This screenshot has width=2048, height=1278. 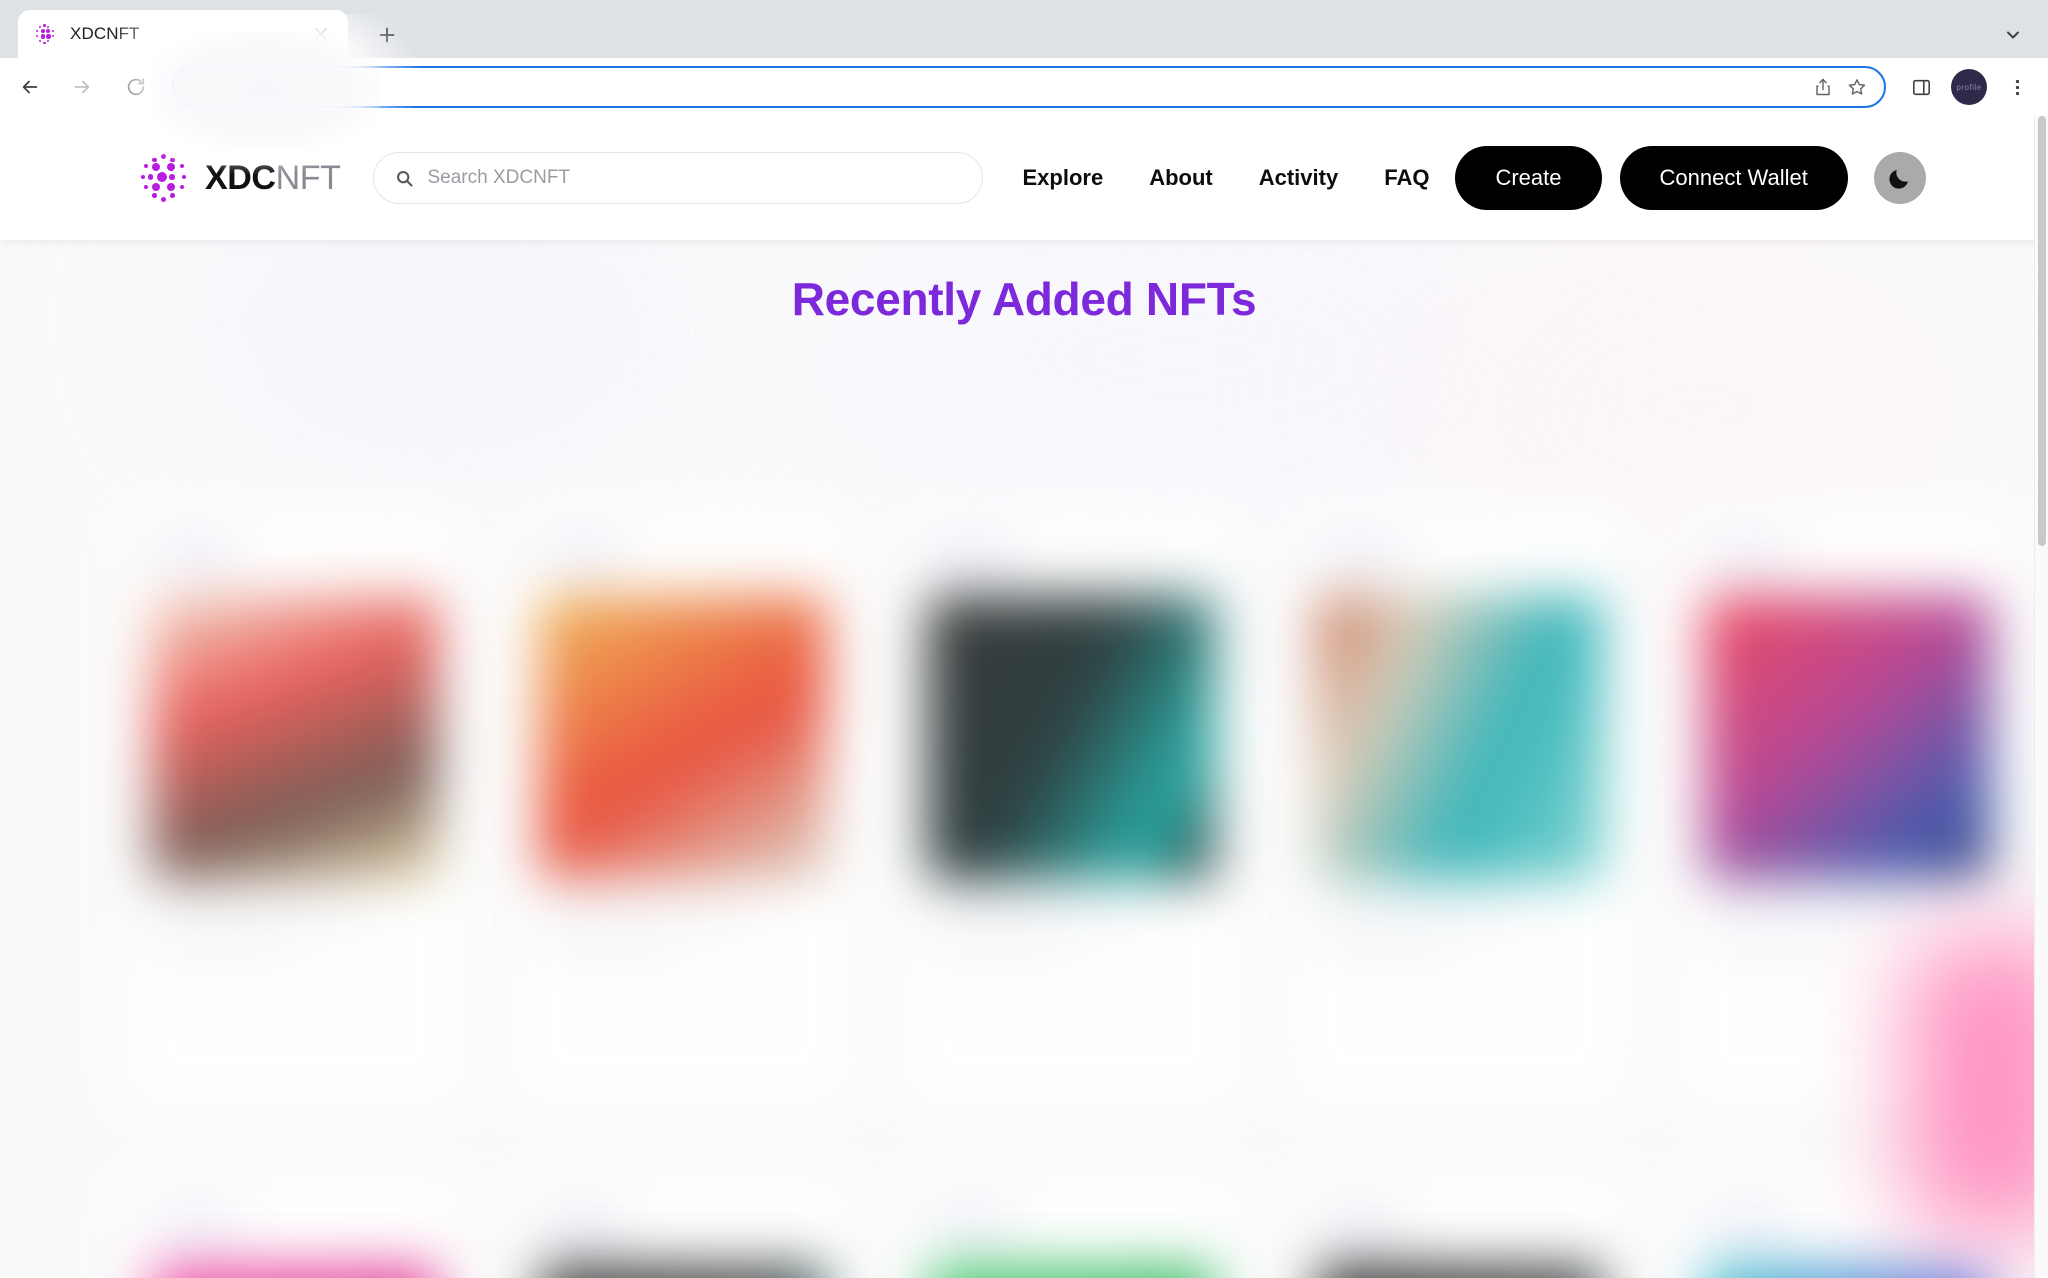 What do you see at coordinates (164, 178) in the screenshot?
I see `xdcnft-dots-logo-icon` at bounding box center [164, 178].